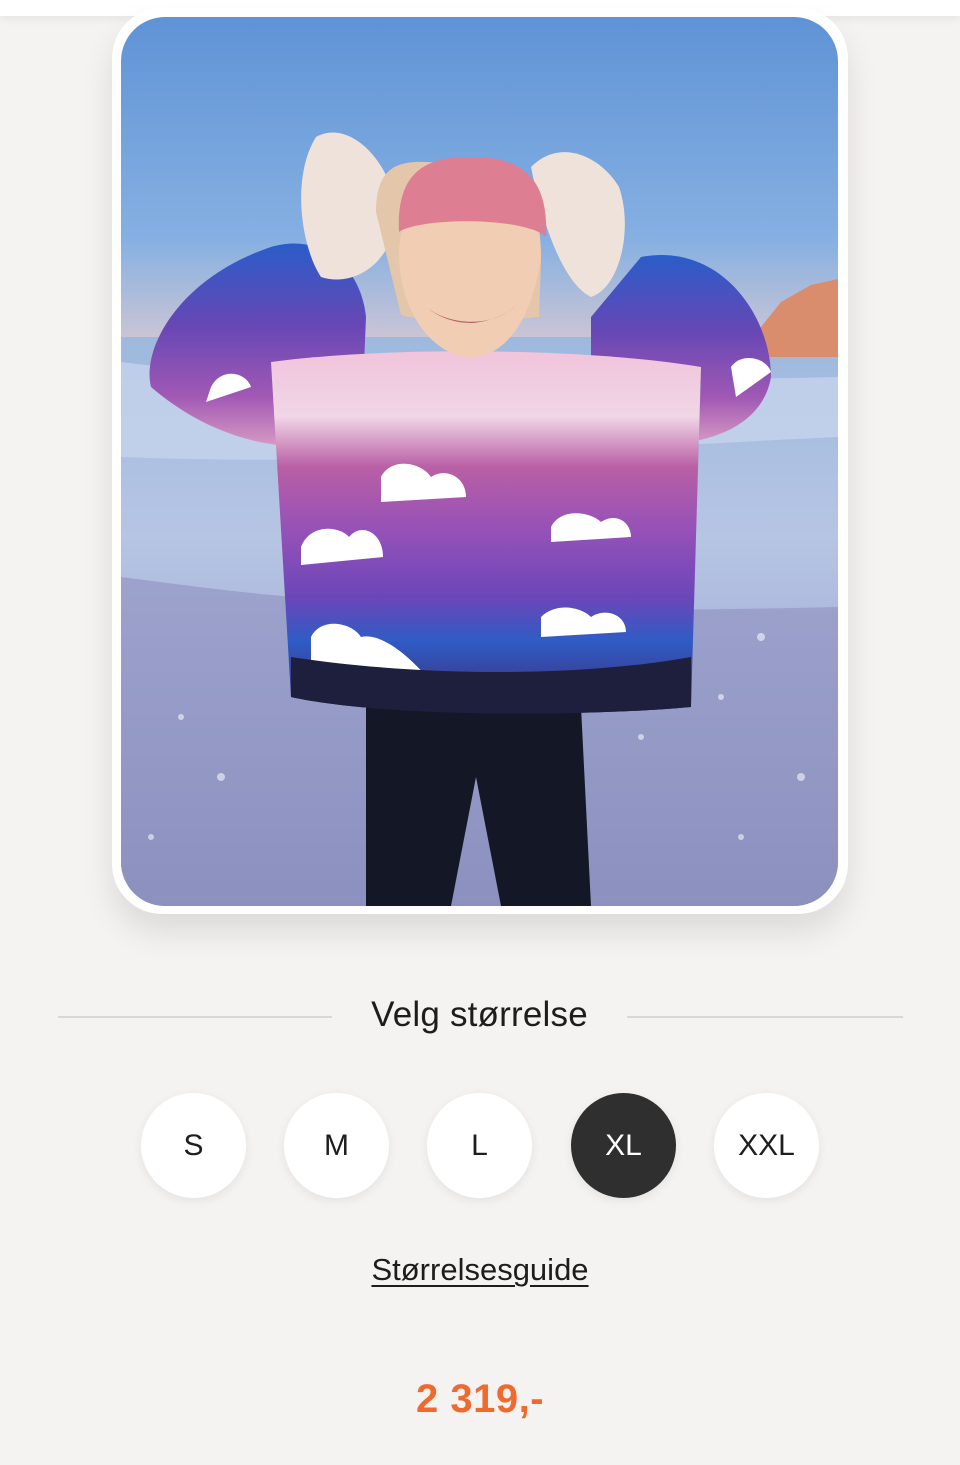  I want to click on size-section-title: Velg størrelse, so click(479, 1014).